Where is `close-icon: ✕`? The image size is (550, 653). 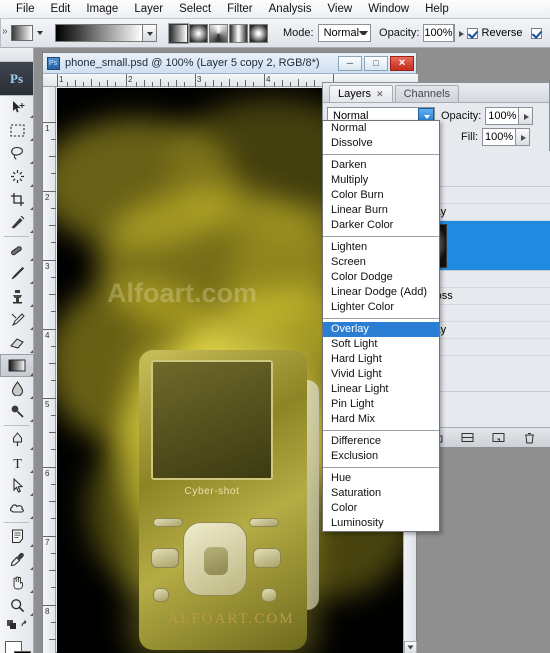
close-icon: ✕ is located at coordinates (380, 94).